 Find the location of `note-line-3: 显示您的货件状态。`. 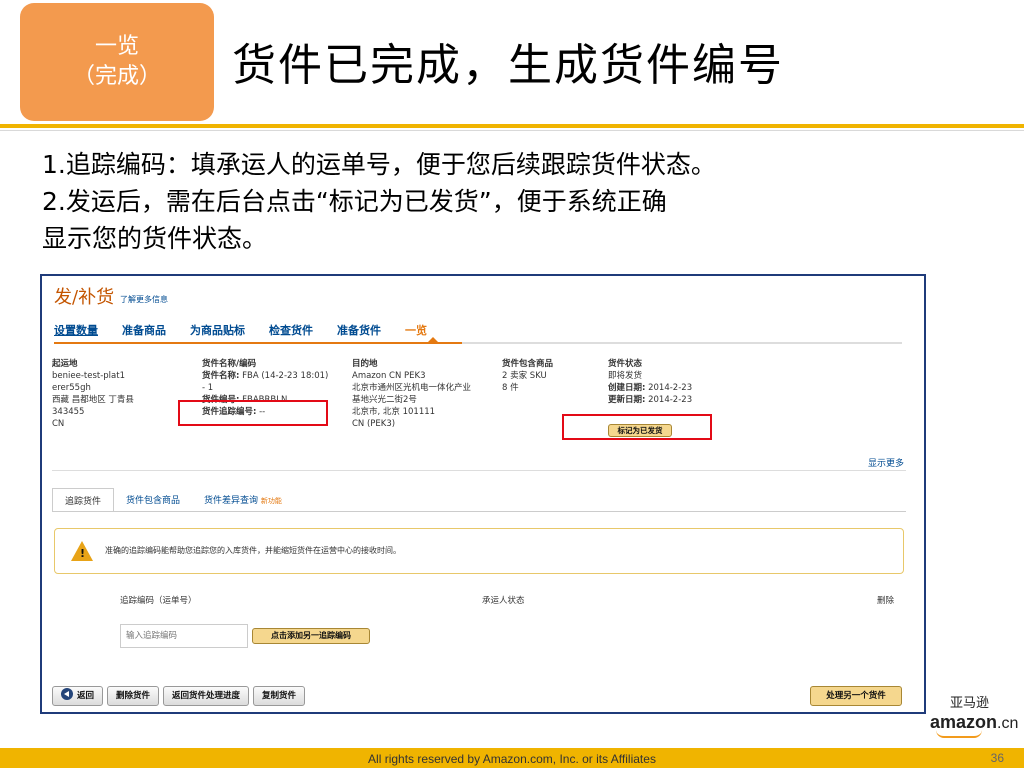

note-line-3: 显示您的货件状态。 is located at coordinates (155, 238).